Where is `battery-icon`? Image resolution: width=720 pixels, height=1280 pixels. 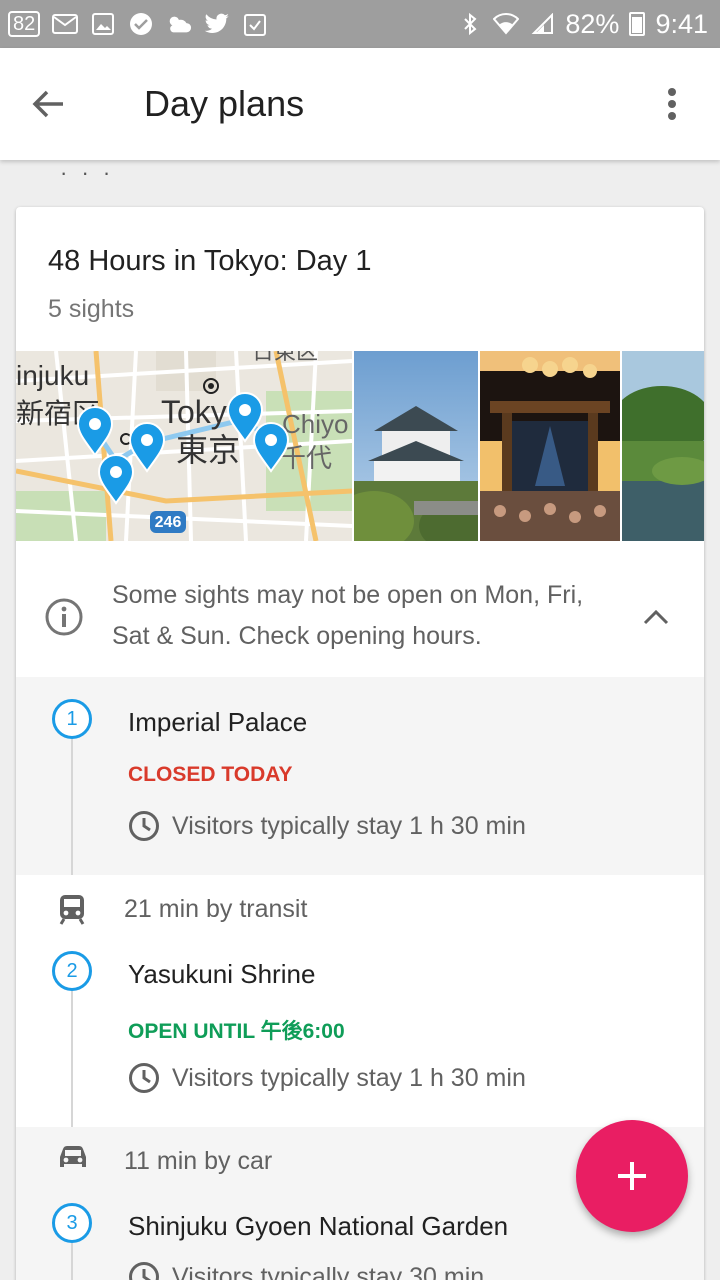
battery-icon is located at coordinates (637, 24).